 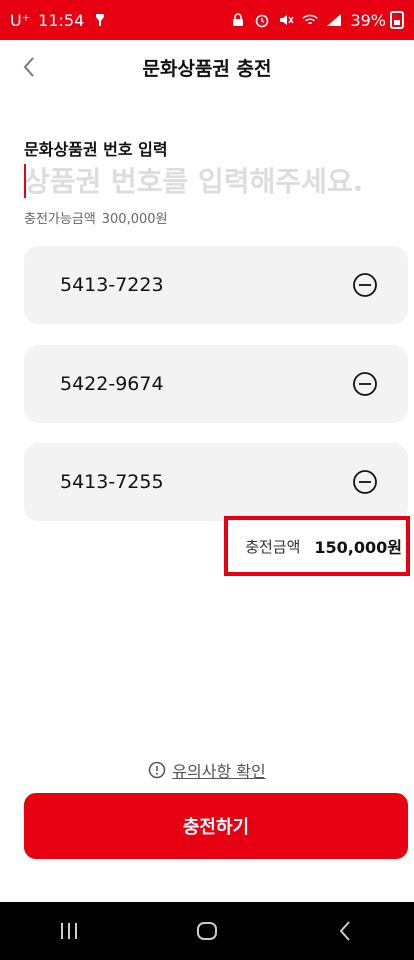 What do you see at coordinates (25, 181) in the screenshot?
I see `input-caret` at bounding box center [25, 181].